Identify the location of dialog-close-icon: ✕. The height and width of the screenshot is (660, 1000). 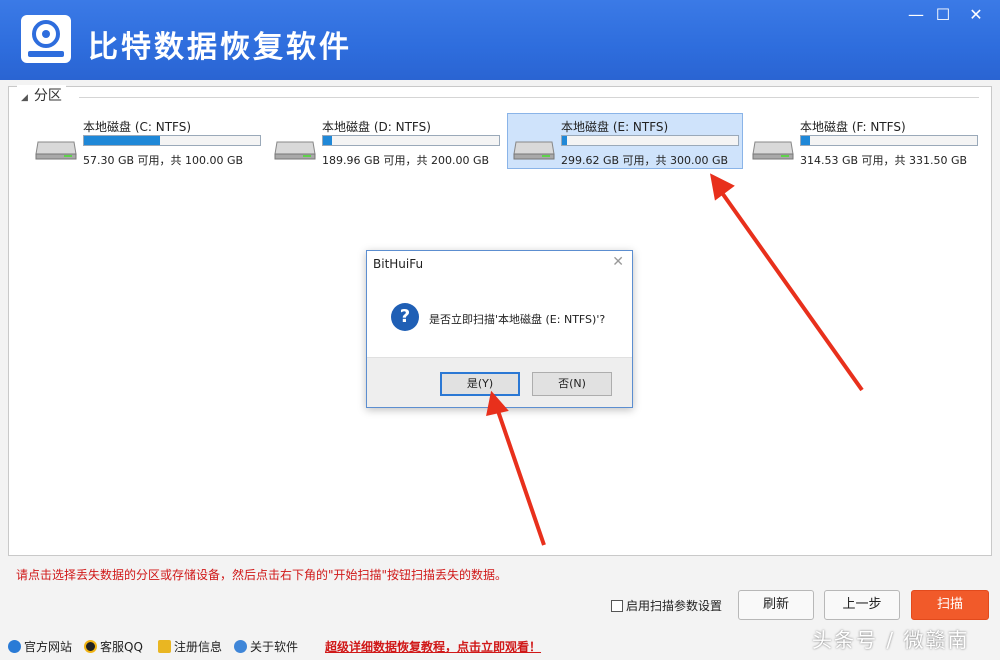
(618, 262).